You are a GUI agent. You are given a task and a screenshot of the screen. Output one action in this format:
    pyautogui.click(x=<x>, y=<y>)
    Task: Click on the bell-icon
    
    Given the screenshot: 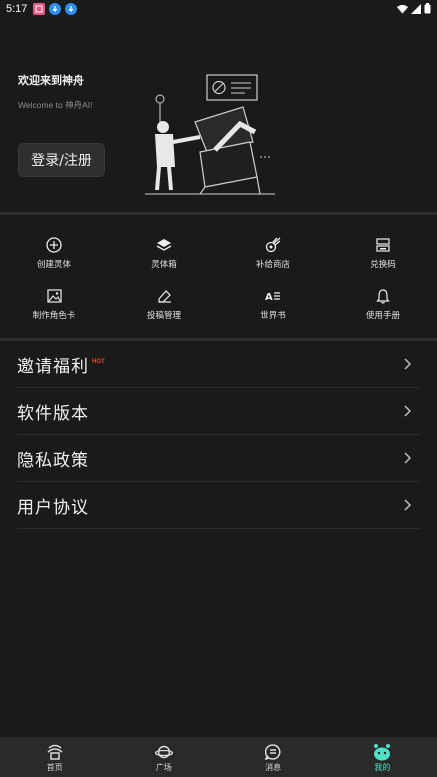 What is the action you would take?
    pyautogui.click(x=383, y=296)
    